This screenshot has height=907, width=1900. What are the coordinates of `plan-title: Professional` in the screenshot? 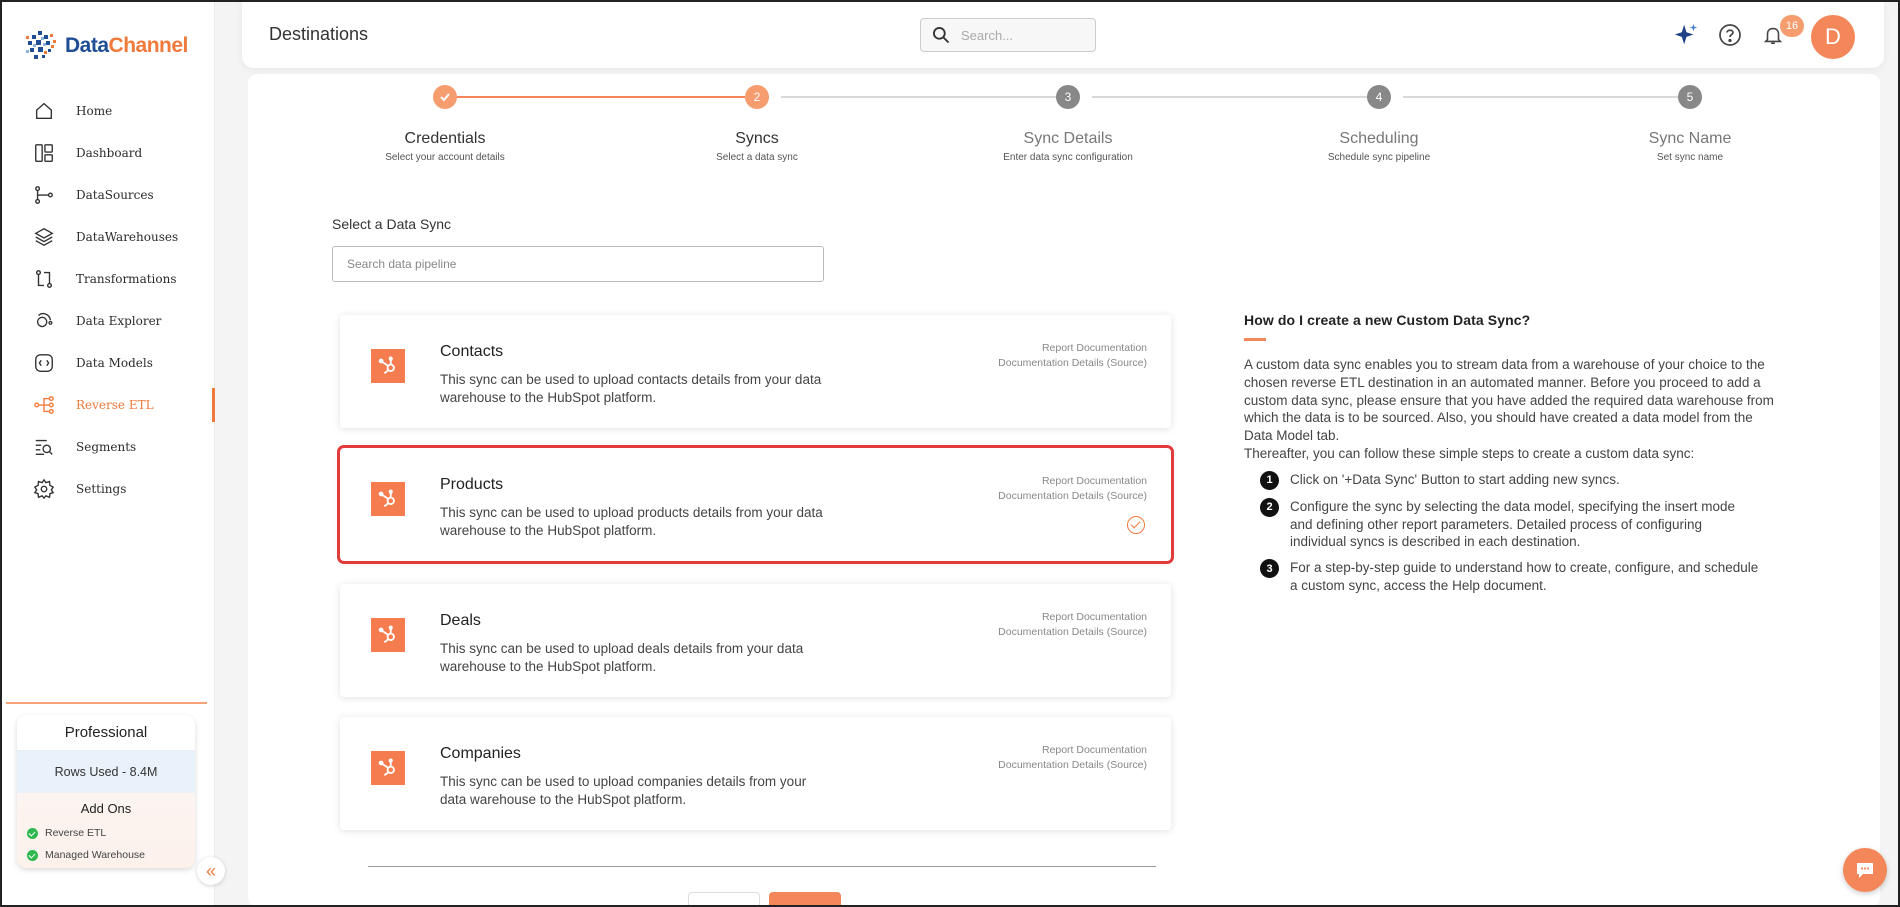 It's located at (106, 733).